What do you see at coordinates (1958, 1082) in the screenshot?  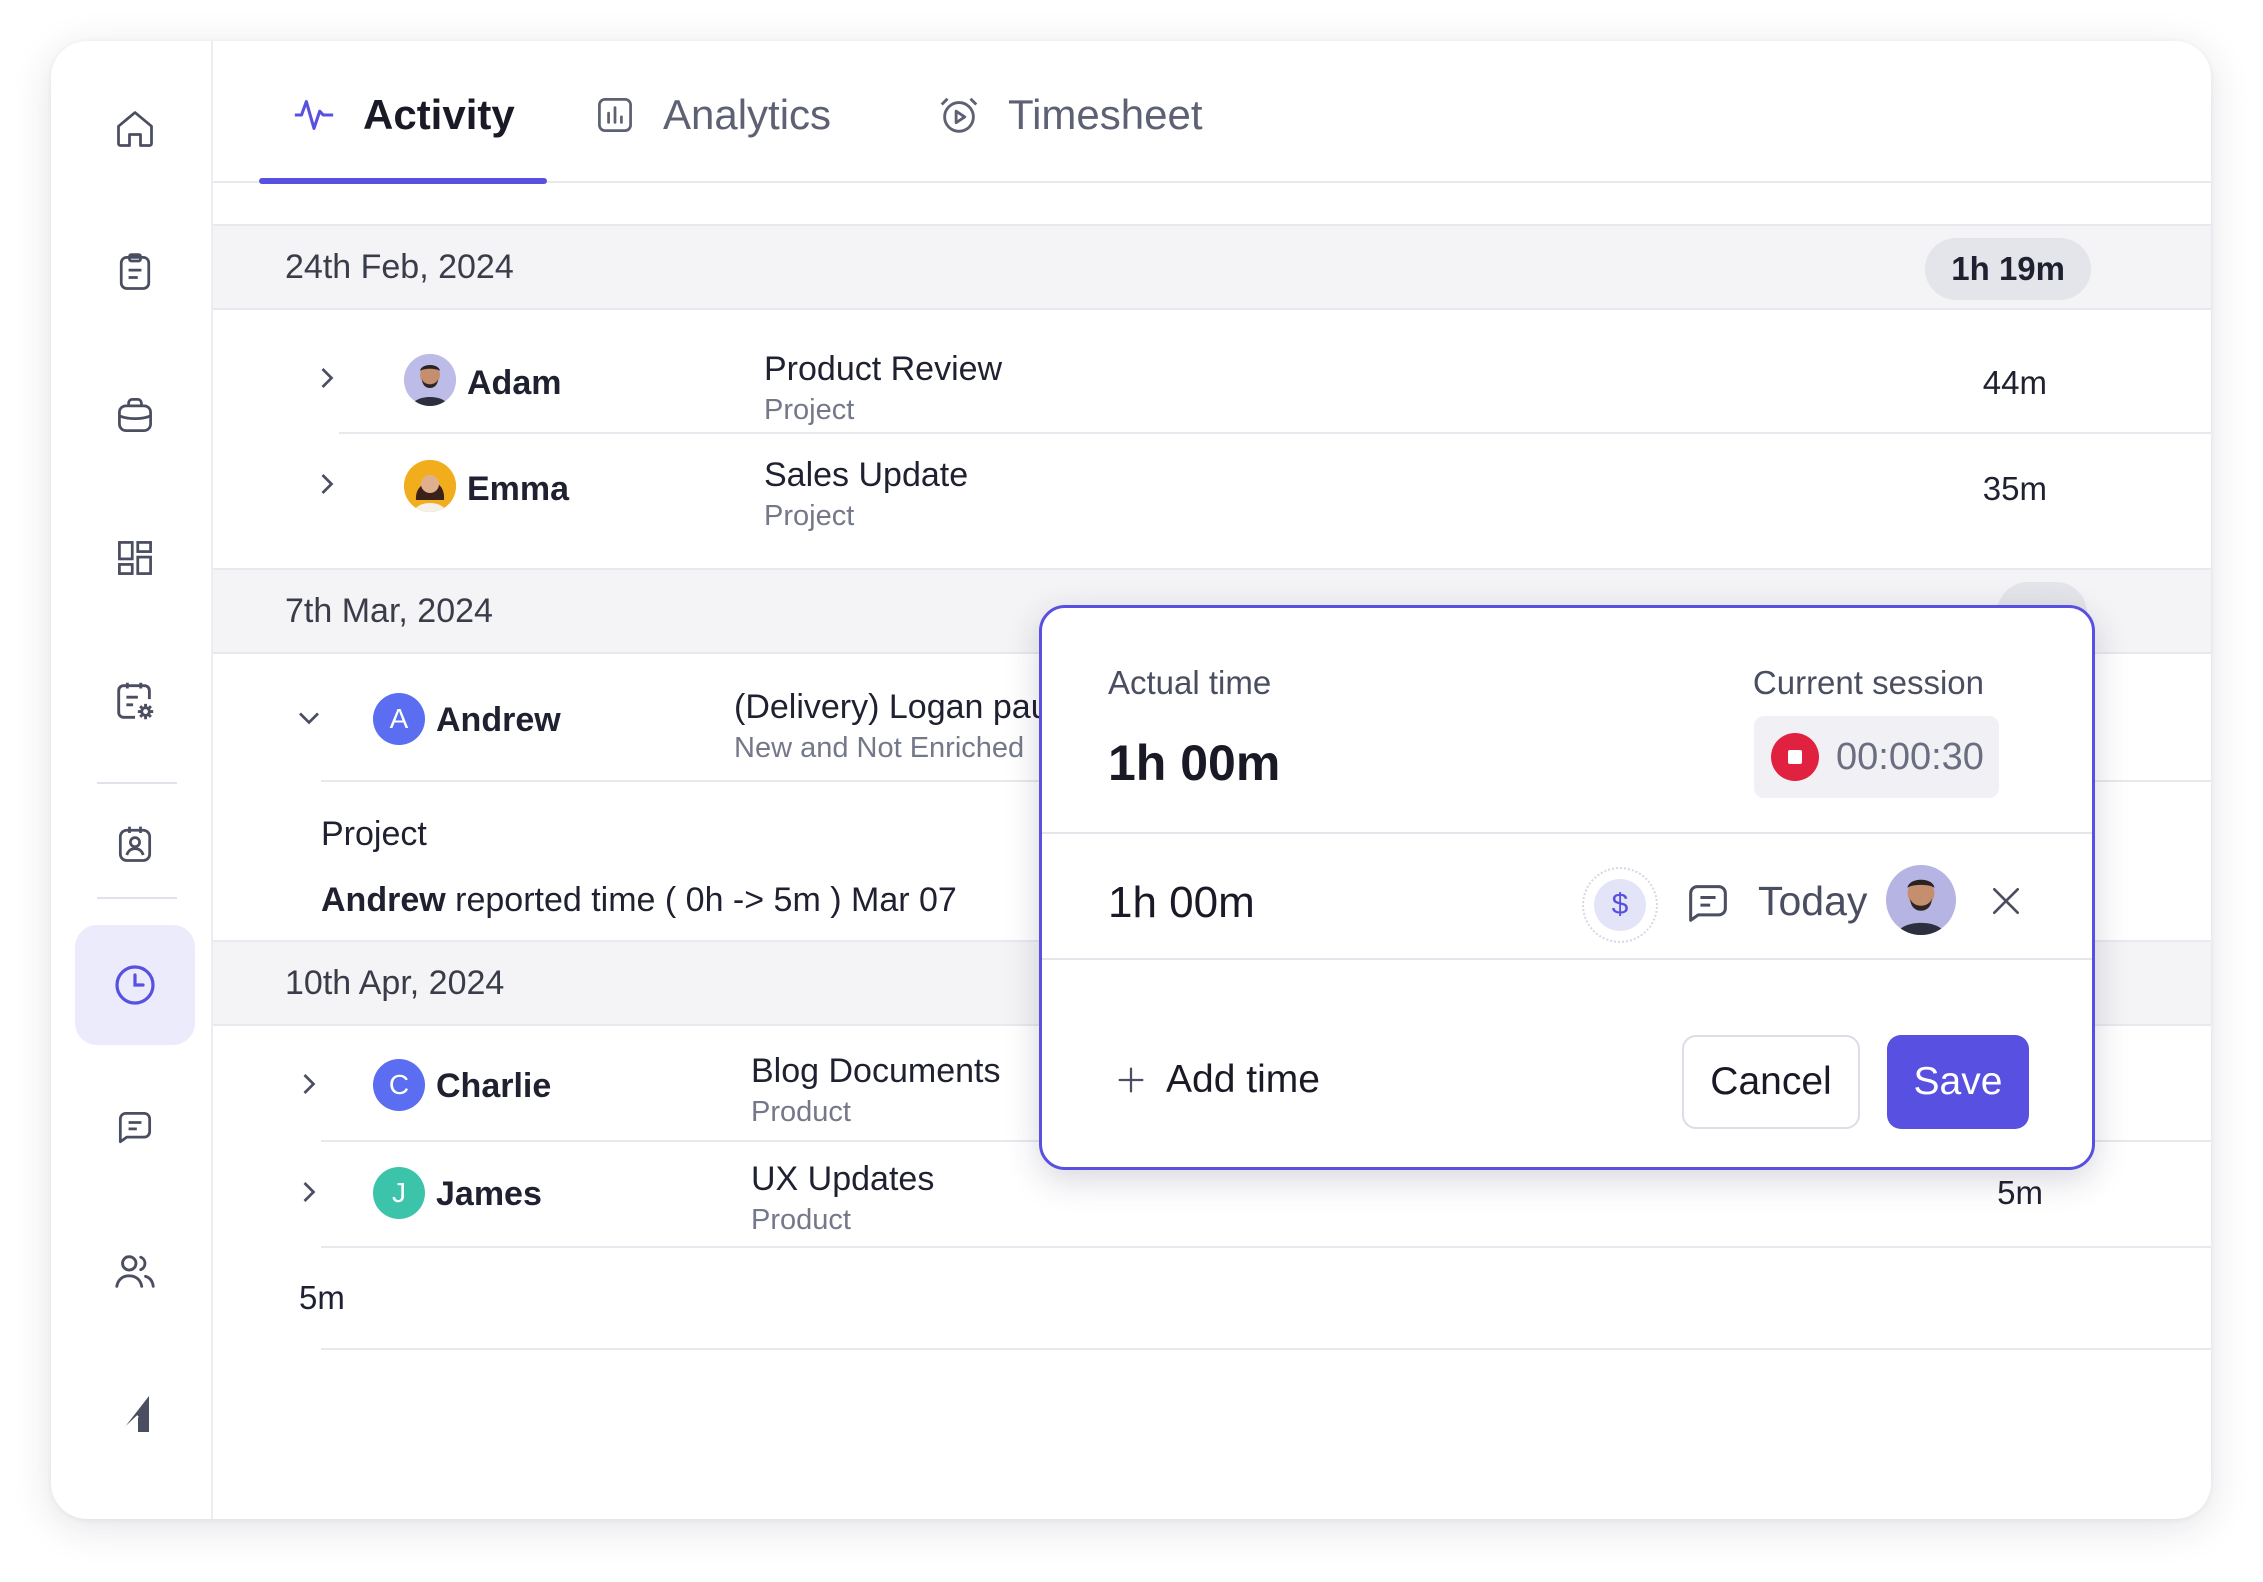 I see `save-button: Save` at bounding box center [1958, 1082].